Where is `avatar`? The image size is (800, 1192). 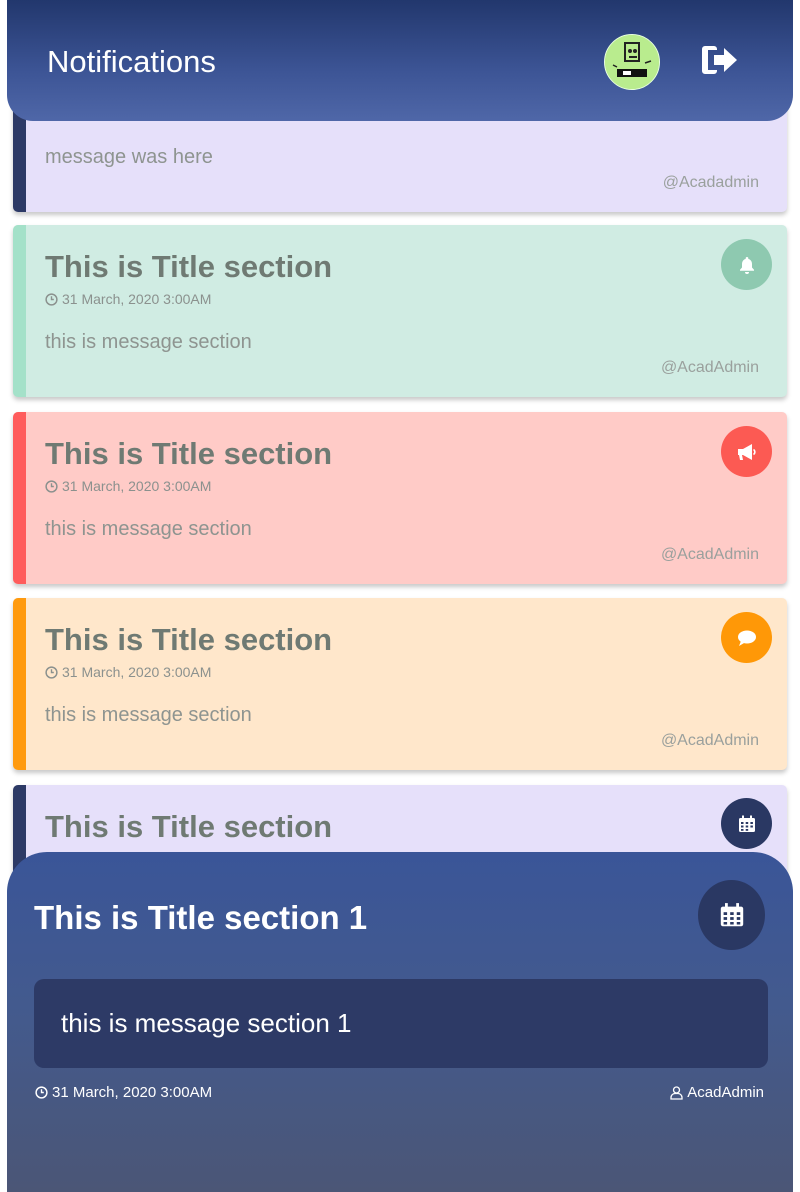 avatar is located at coordinates (632, 62).